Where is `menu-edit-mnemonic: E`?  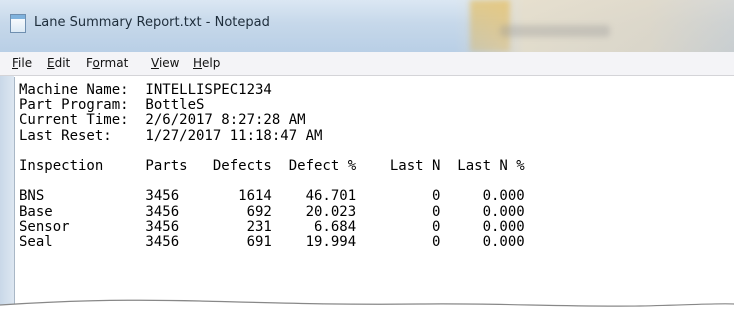 menu-edit-mnemonic: E is located at coordinates (51, 63).